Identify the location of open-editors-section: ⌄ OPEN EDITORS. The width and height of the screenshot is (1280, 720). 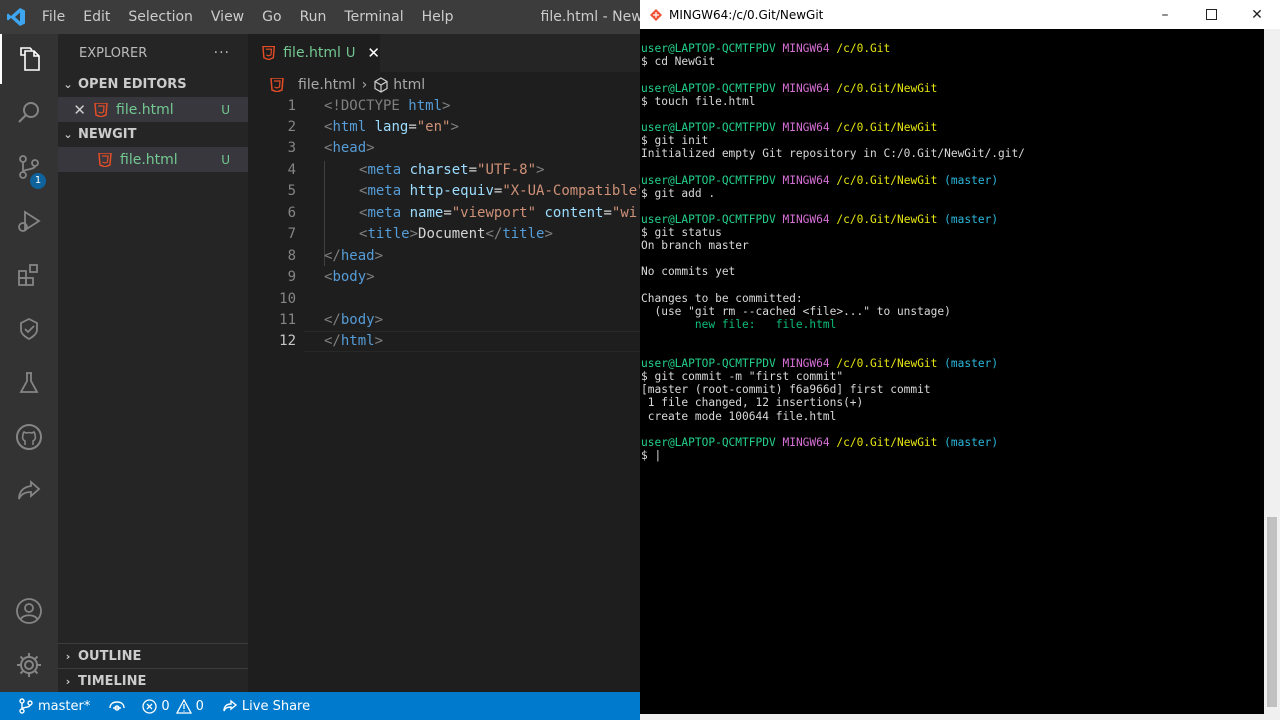
(153, 84).